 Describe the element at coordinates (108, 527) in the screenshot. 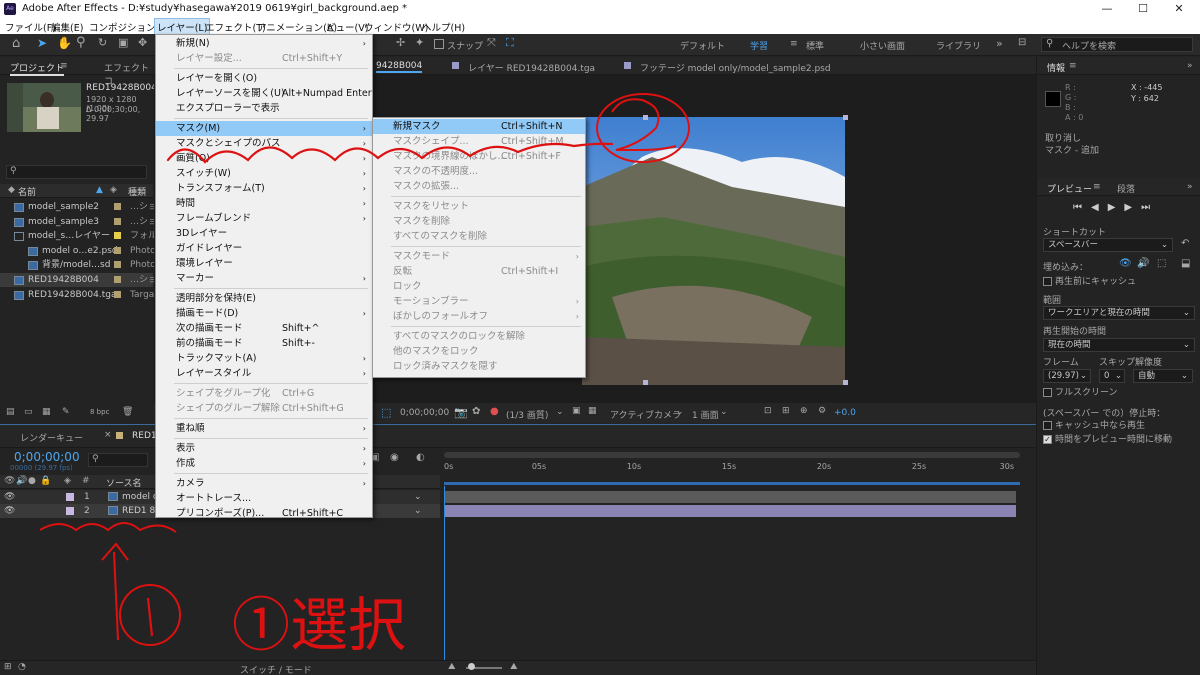

I see `red-wave-stroke` at that location.